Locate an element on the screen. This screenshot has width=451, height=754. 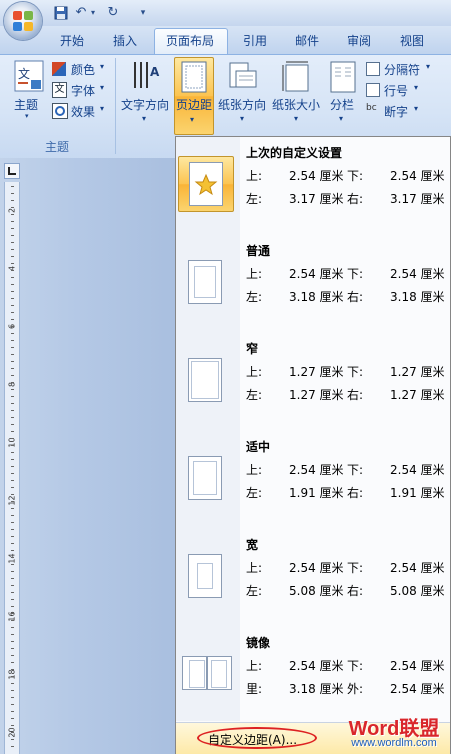
columns-button: 分栏 ▾ is located at coordinates (343, 96).